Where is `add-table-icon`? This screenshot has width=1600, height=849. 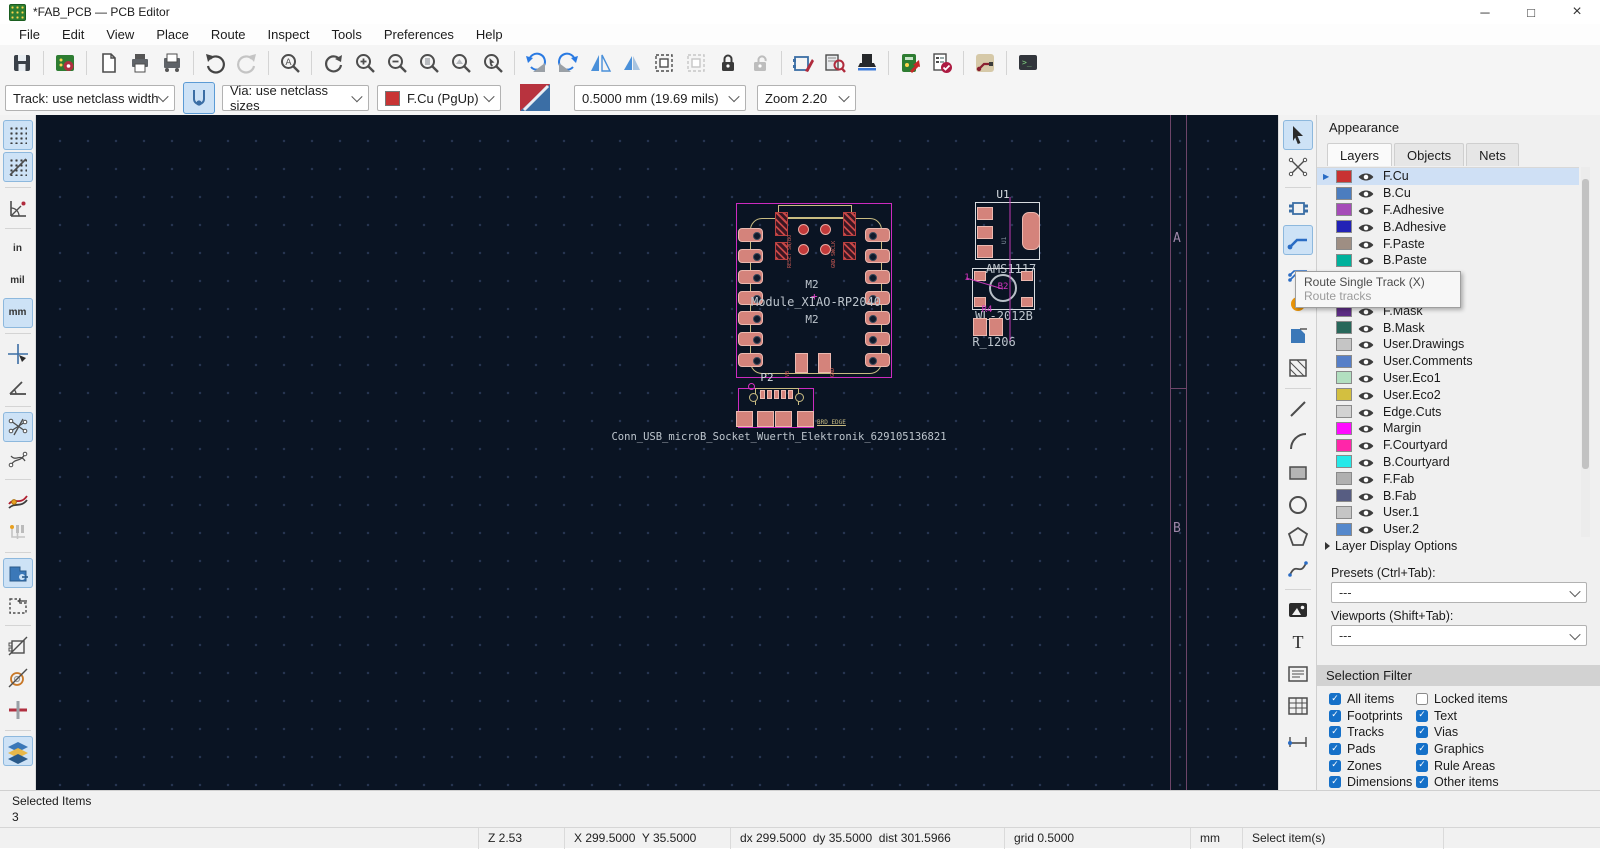
add-table-icon is located at coordinates (1298, 706).